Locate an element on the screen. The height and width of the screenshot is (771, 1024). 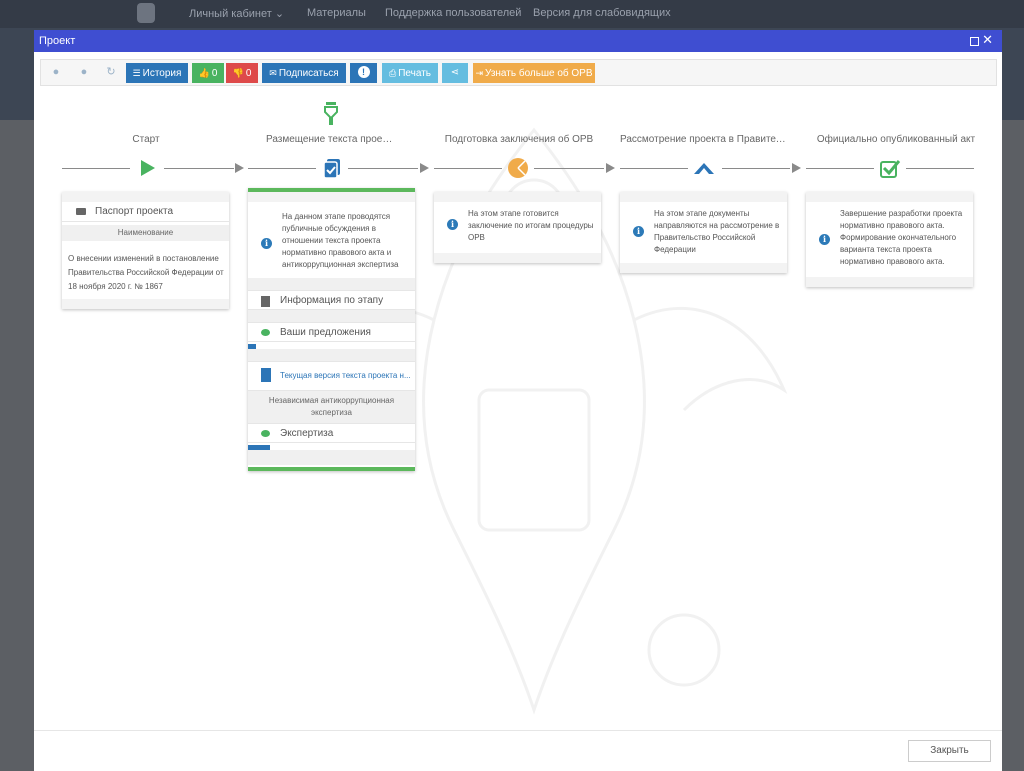
checked-box-icon is located at coordinates (890, 168).